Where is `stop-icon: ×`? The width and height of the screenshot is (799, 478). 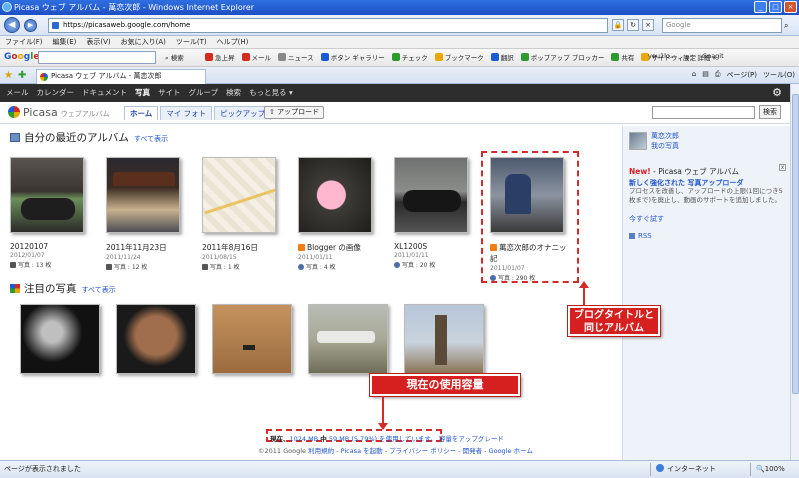
stop-icon: × is located at coordinates (648, 25).